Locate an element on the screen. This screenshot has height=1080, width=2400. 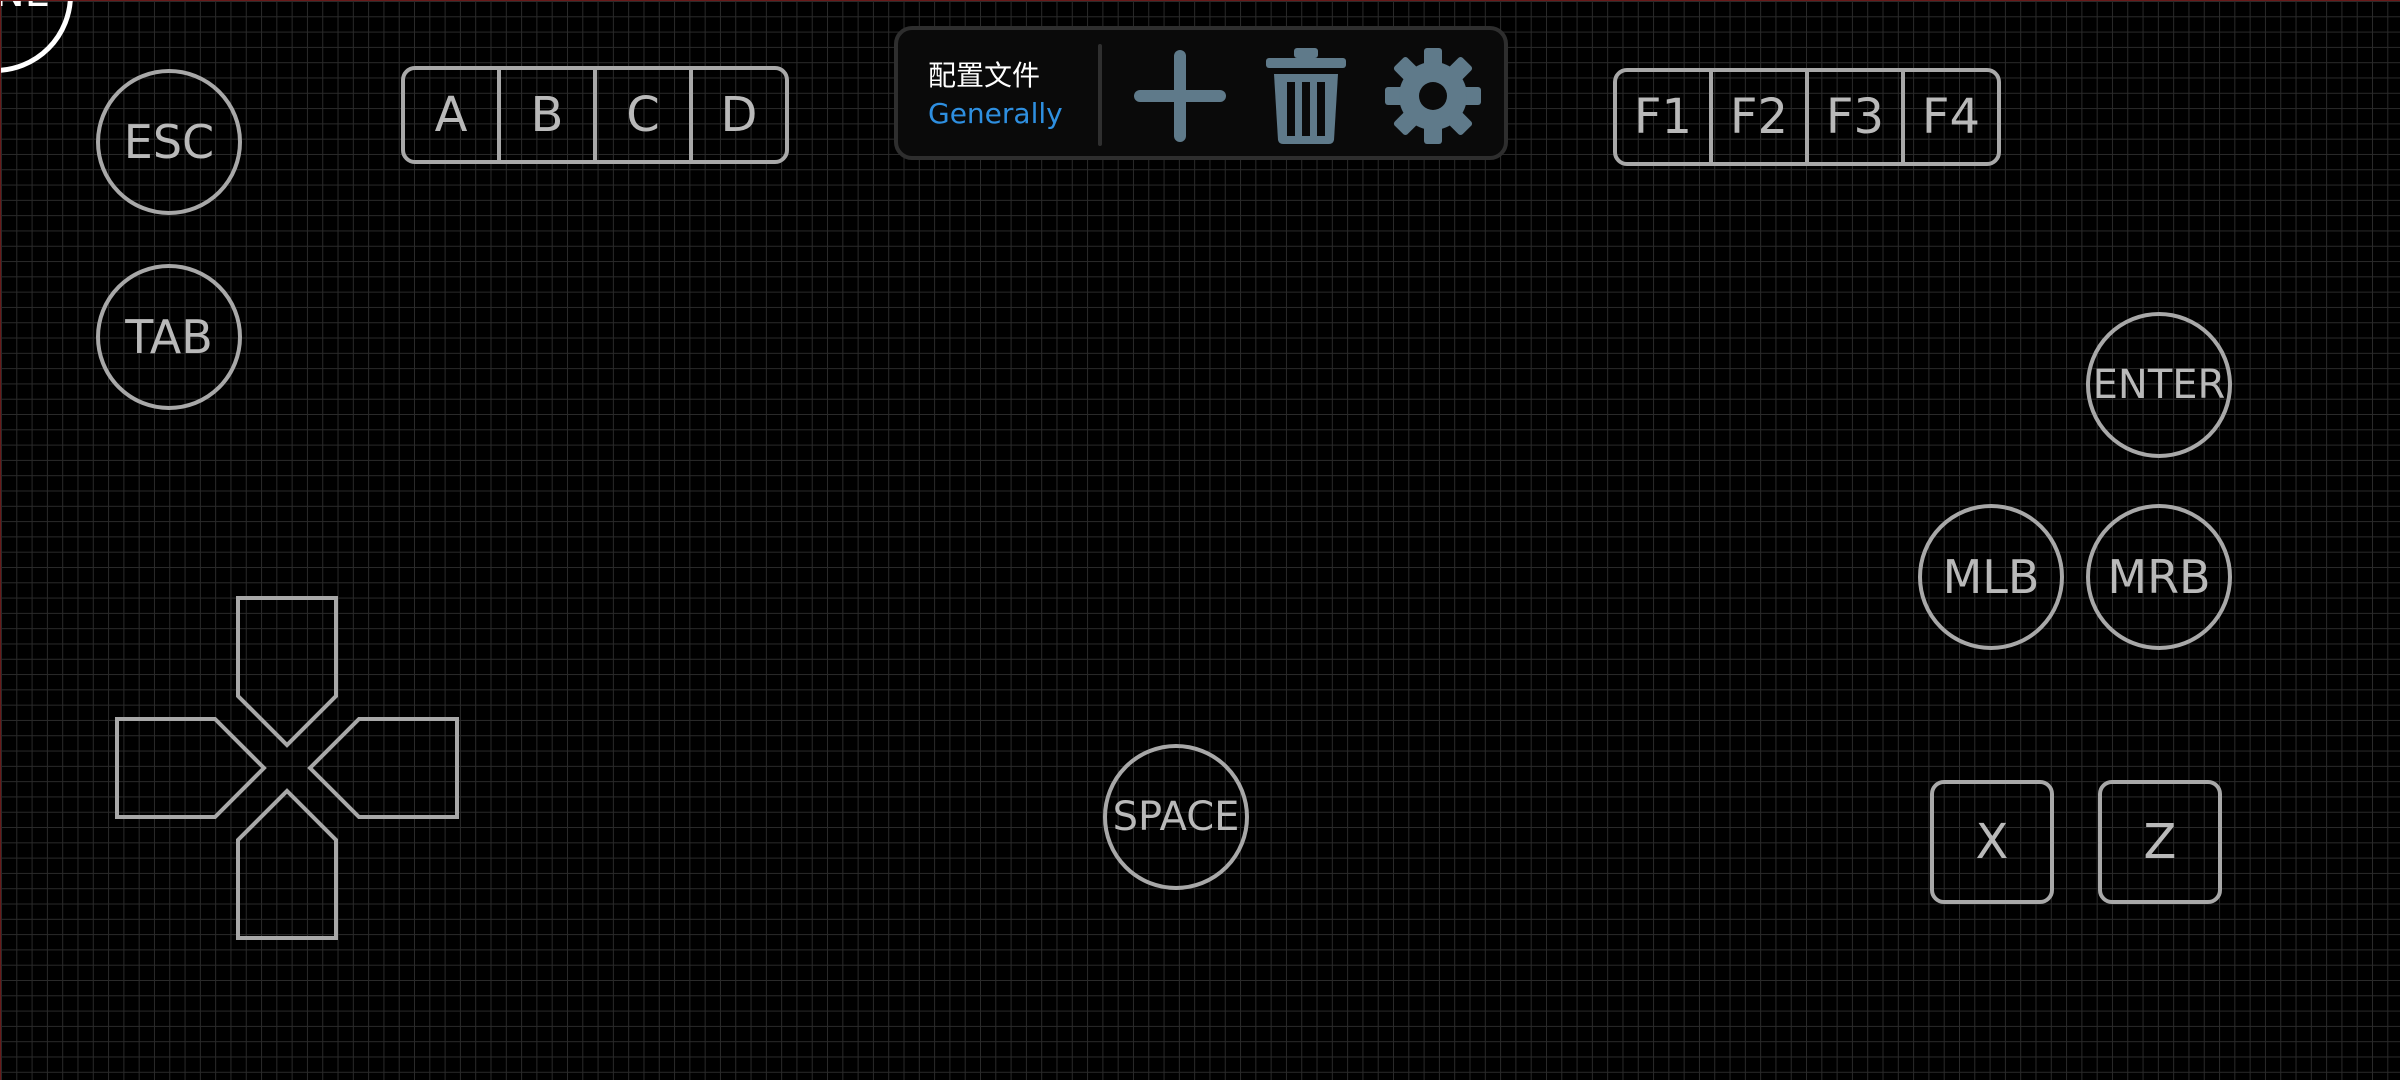
b-key-label: B is located at coordinates (547, 115).